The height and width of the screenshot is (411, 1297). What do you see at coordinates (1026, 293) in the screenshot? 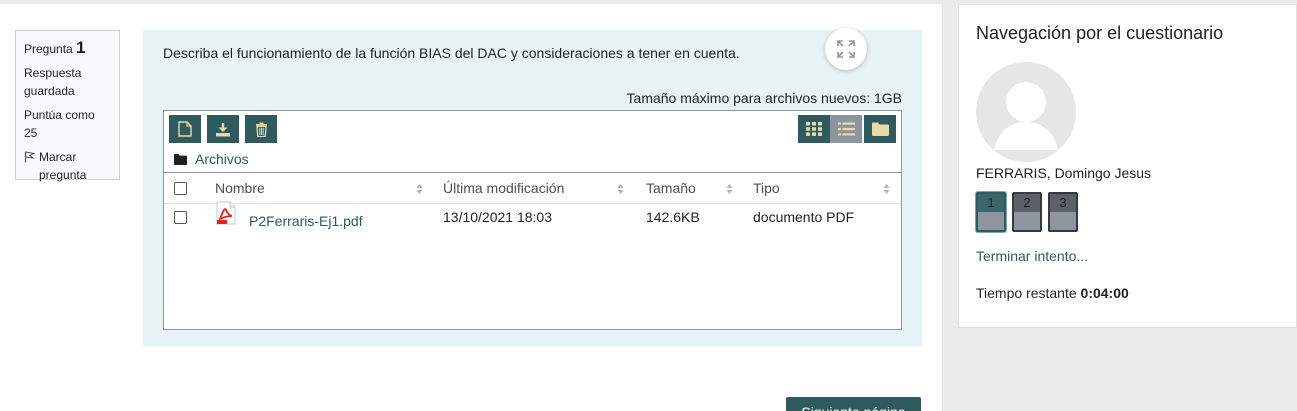
I see `timer-label: Tiempo restante` at bounding box center [1026, 293].